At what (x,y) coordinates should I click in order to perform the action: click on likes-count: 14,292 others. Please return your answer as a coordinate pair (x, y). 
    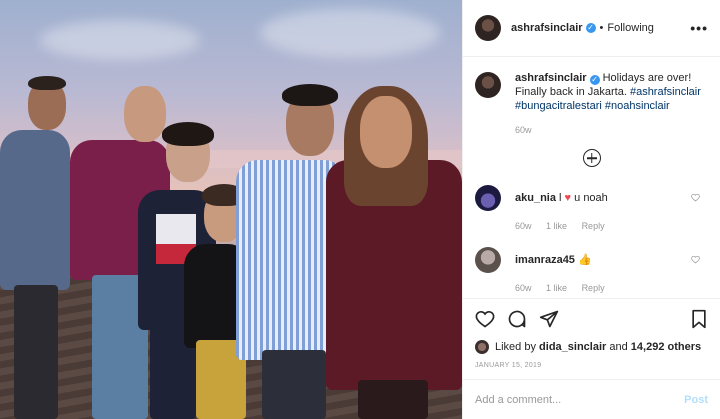
    Looking at the image, I should click on (666, 347).